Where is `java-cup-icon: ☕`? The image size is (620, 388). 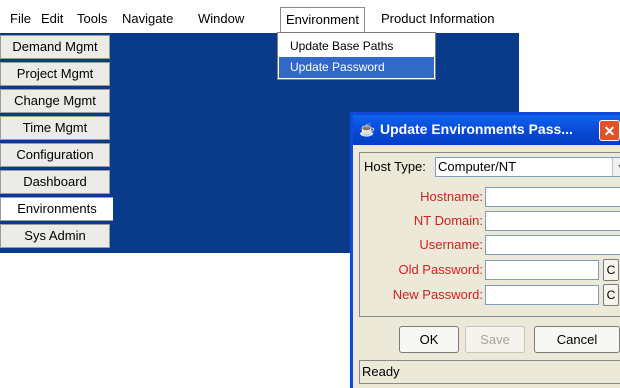 java-cup-icon: ☕ is located at coordinates (367, 129).